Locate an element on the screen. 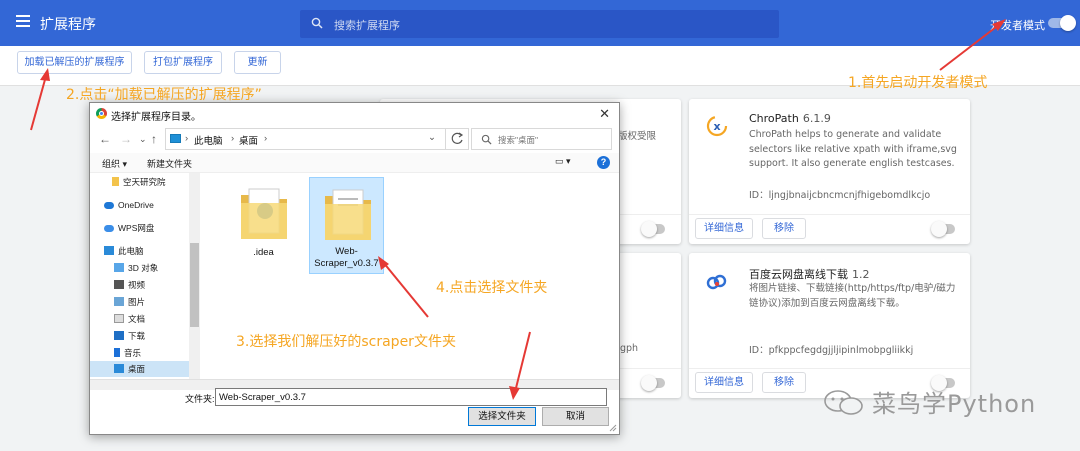 This screenshot has height=451, width=1080. folder-name-label: 文件夹: is located at coordinates (200, 399).